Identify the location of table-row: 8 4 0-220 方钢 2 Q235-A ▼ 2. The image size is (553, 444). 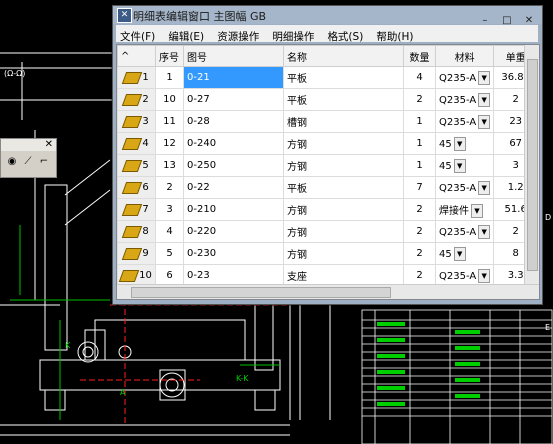
(328, 231).